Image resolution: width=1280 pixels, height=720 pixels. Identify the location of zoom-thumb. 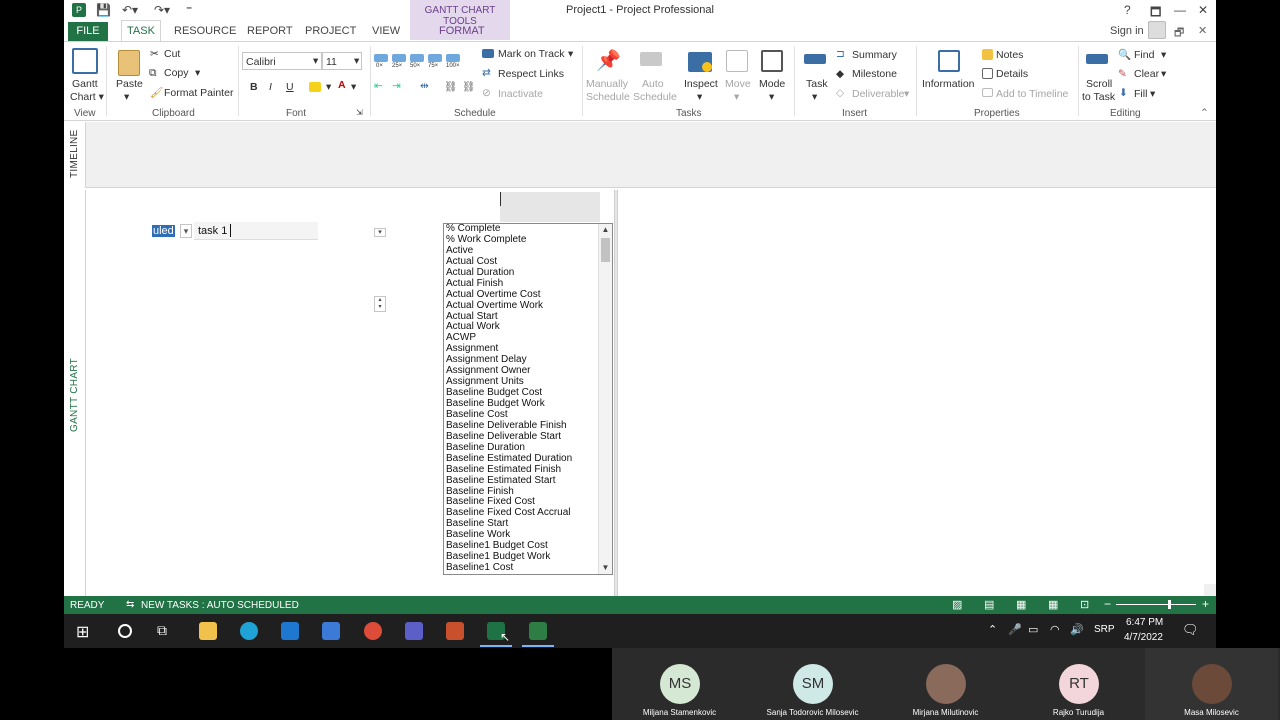
(1169, 604).